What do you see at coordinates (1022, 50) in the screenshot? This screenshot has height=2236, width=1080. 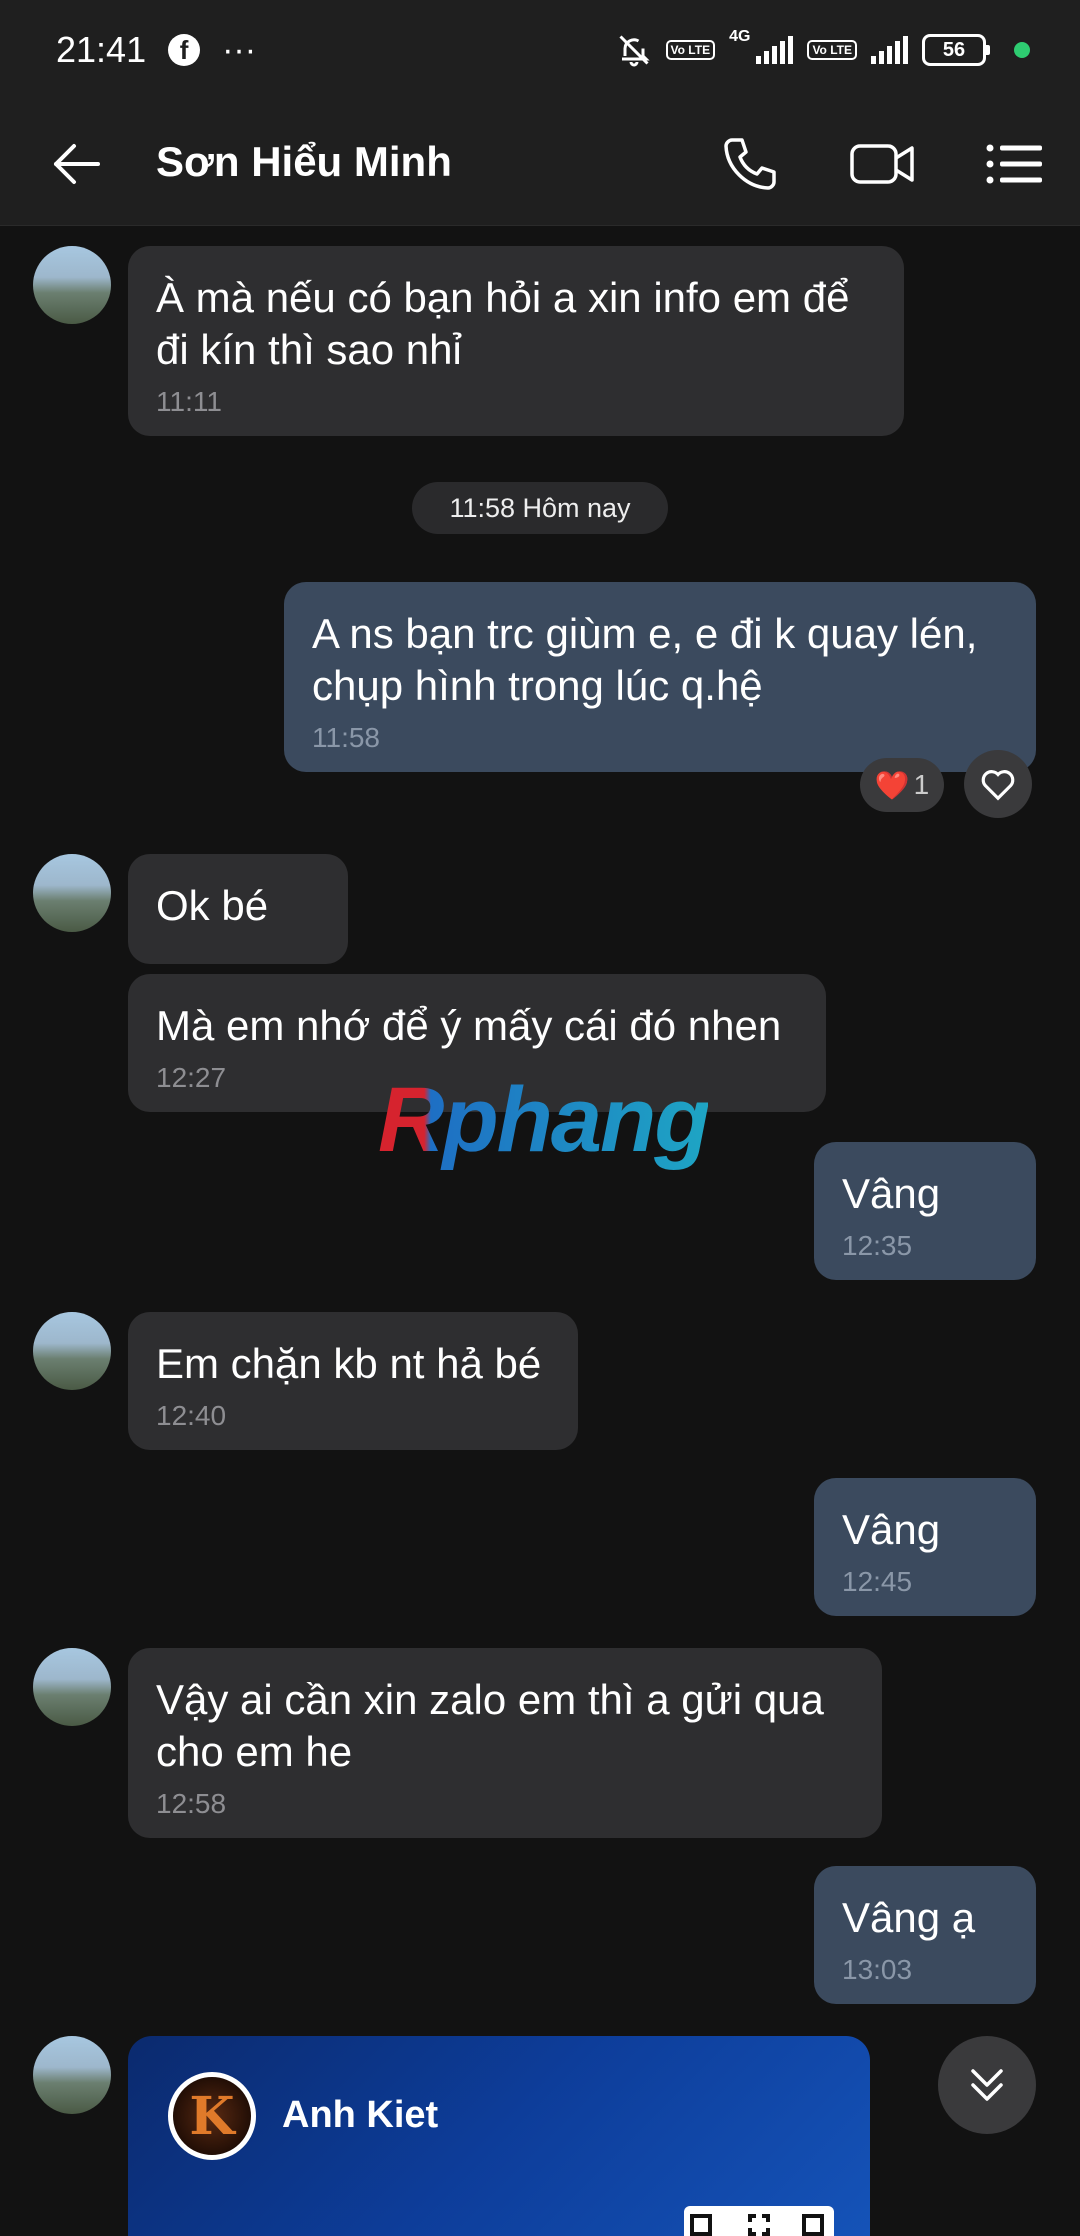 I see `privacy-indicator-dot` at bounding box center [1022, 50].